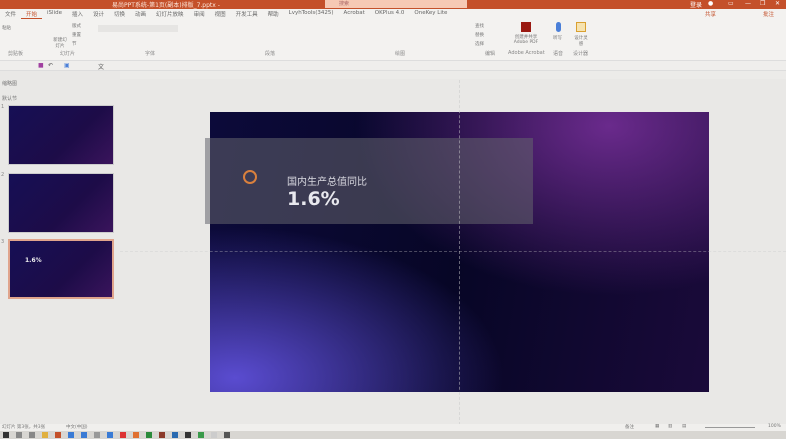 Image resolution: width=786 pixels, height=439 pixels. What do you see at coordinates (10, 14) in the screenshot?
I see `tab-0: 文件` at bounding box center [10, 14].